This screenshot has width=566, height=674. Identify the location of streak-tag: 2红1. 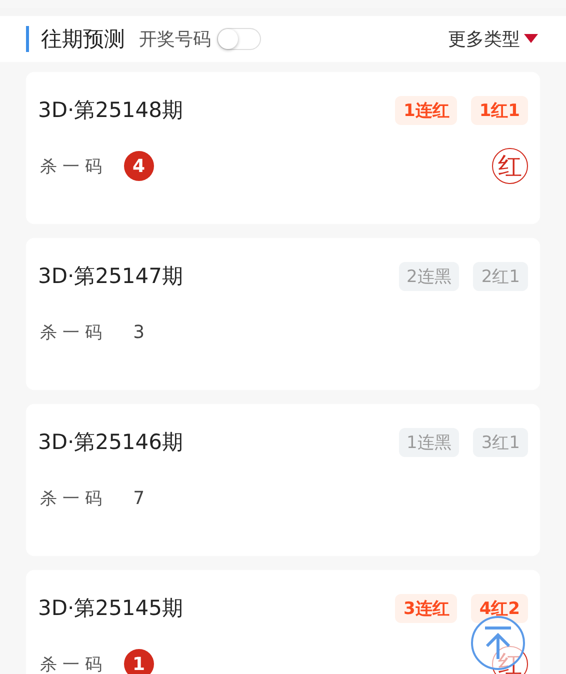
(500, 276).